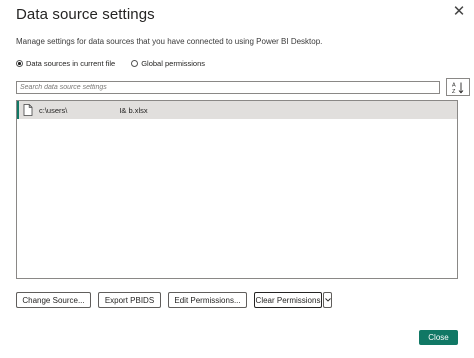 This screenshot has height=358, width=474. Describe the element at coordinates (173, 63) in the screenshot. I see `radio-global-permissions-label: Global permissions` at that location.